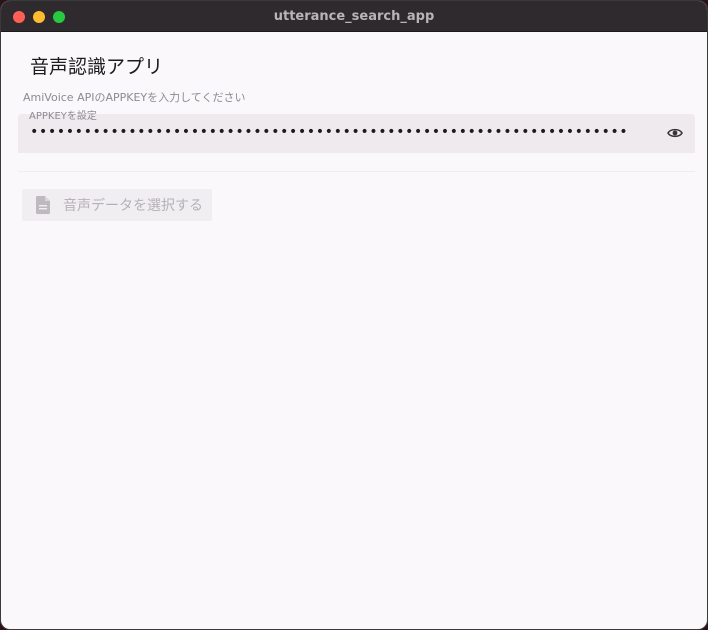 This screenshot has height=630, width=708. I want to click on select-audio-button: 音声データを選択する, so click(117, 205).